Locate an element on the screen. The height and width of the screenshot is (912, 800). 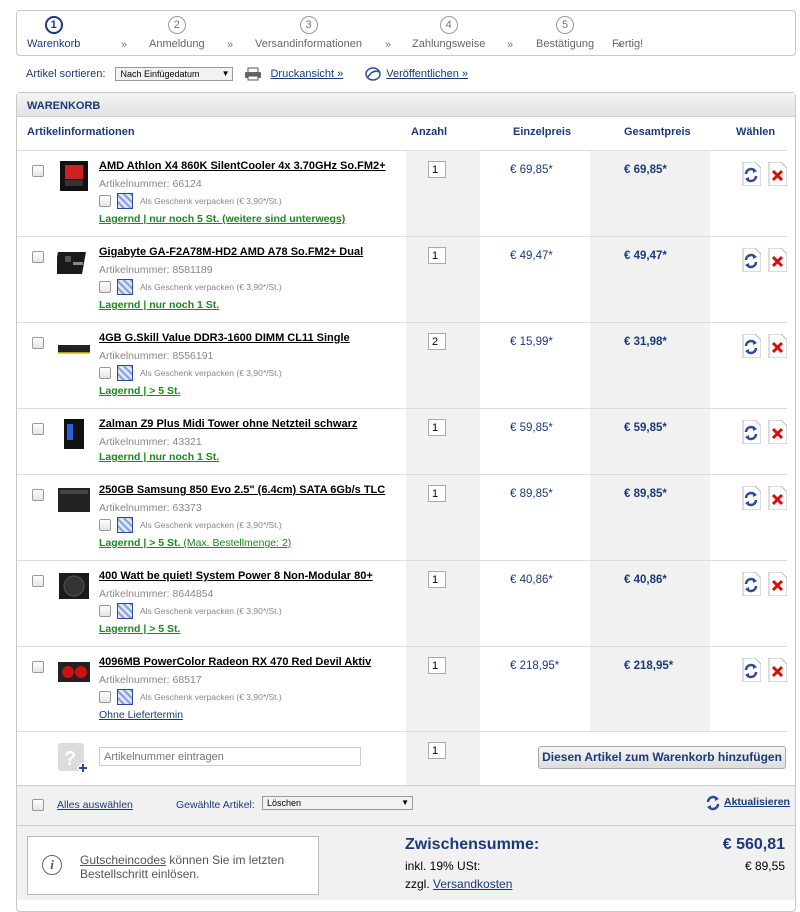
printer-icon is located at coordinates (253, 74).